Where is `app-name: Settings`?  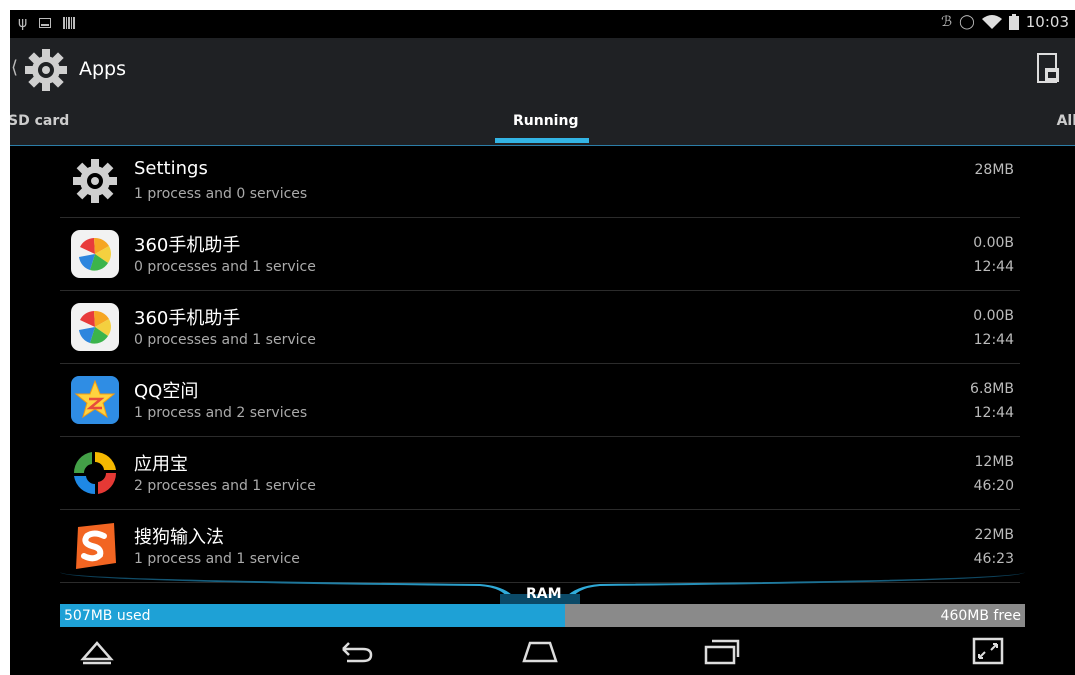
app-name: Settings is located at coordinates (171, 168).